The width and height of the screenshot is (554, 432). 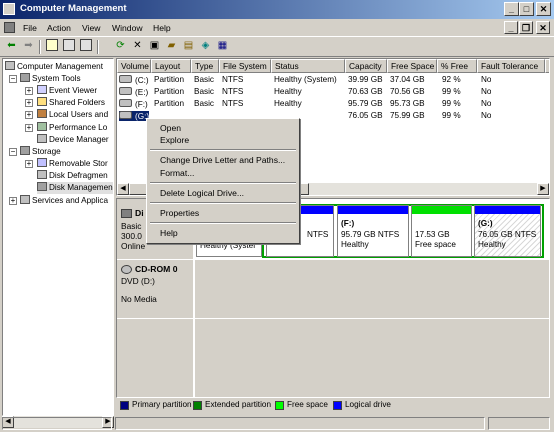 What do you see at coordinates (308, 66) in the screenshot?
I see `column-status: Status` at bounding box center [308, 66].